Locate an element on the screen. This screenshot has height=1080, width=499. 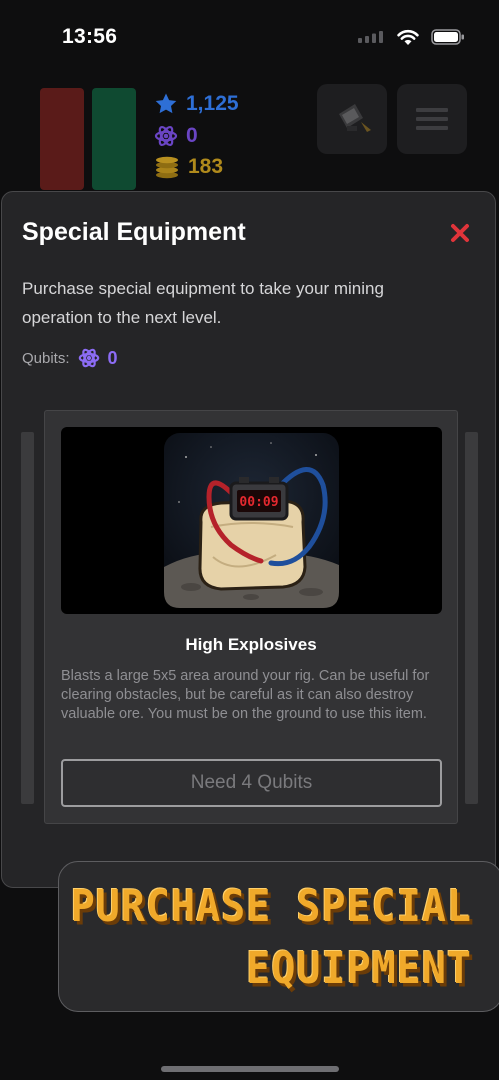
item-image: 00:09 is located at coordinates (251, 520).